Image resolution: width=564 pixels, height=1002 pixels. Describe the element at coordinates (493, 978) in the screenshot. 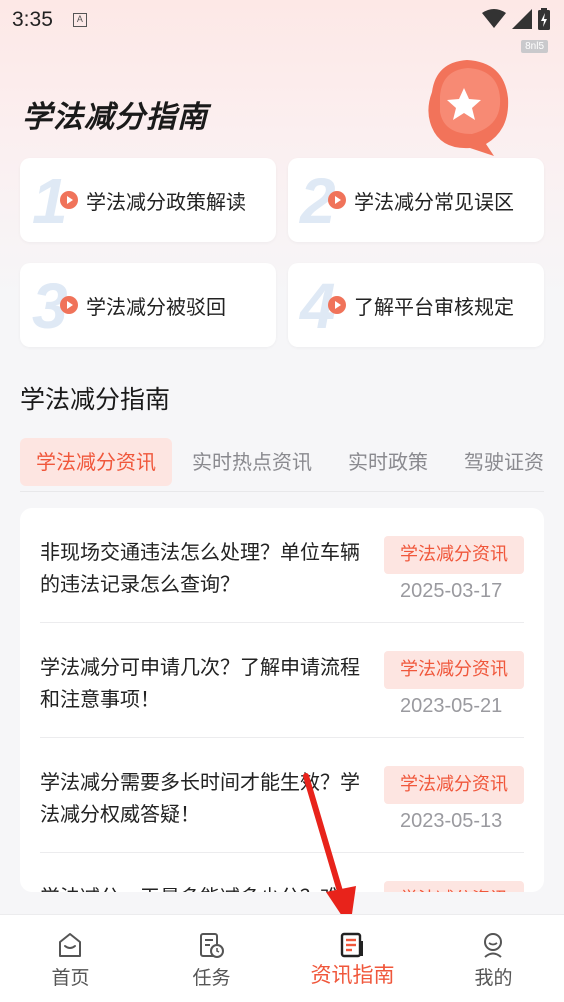

I see `nav-label: 我的` at that location.